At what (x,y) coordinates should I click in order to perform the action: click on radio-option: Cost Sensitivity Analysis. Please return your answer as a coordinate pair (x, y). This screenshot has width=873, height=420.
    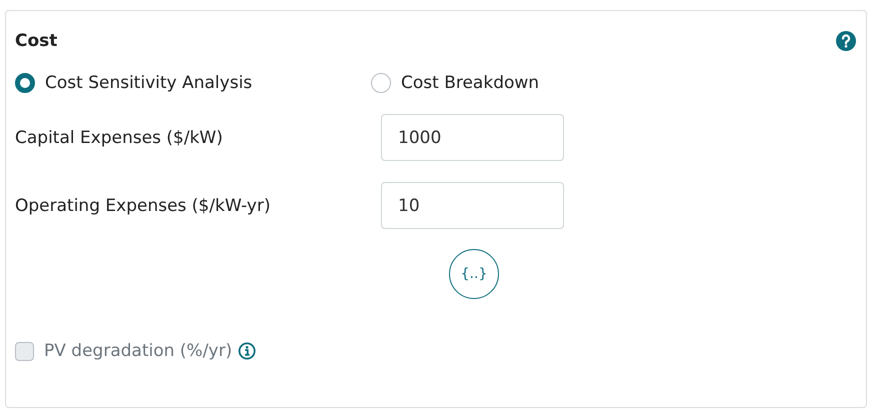
    Looking at the image, I should click on (193, 83).